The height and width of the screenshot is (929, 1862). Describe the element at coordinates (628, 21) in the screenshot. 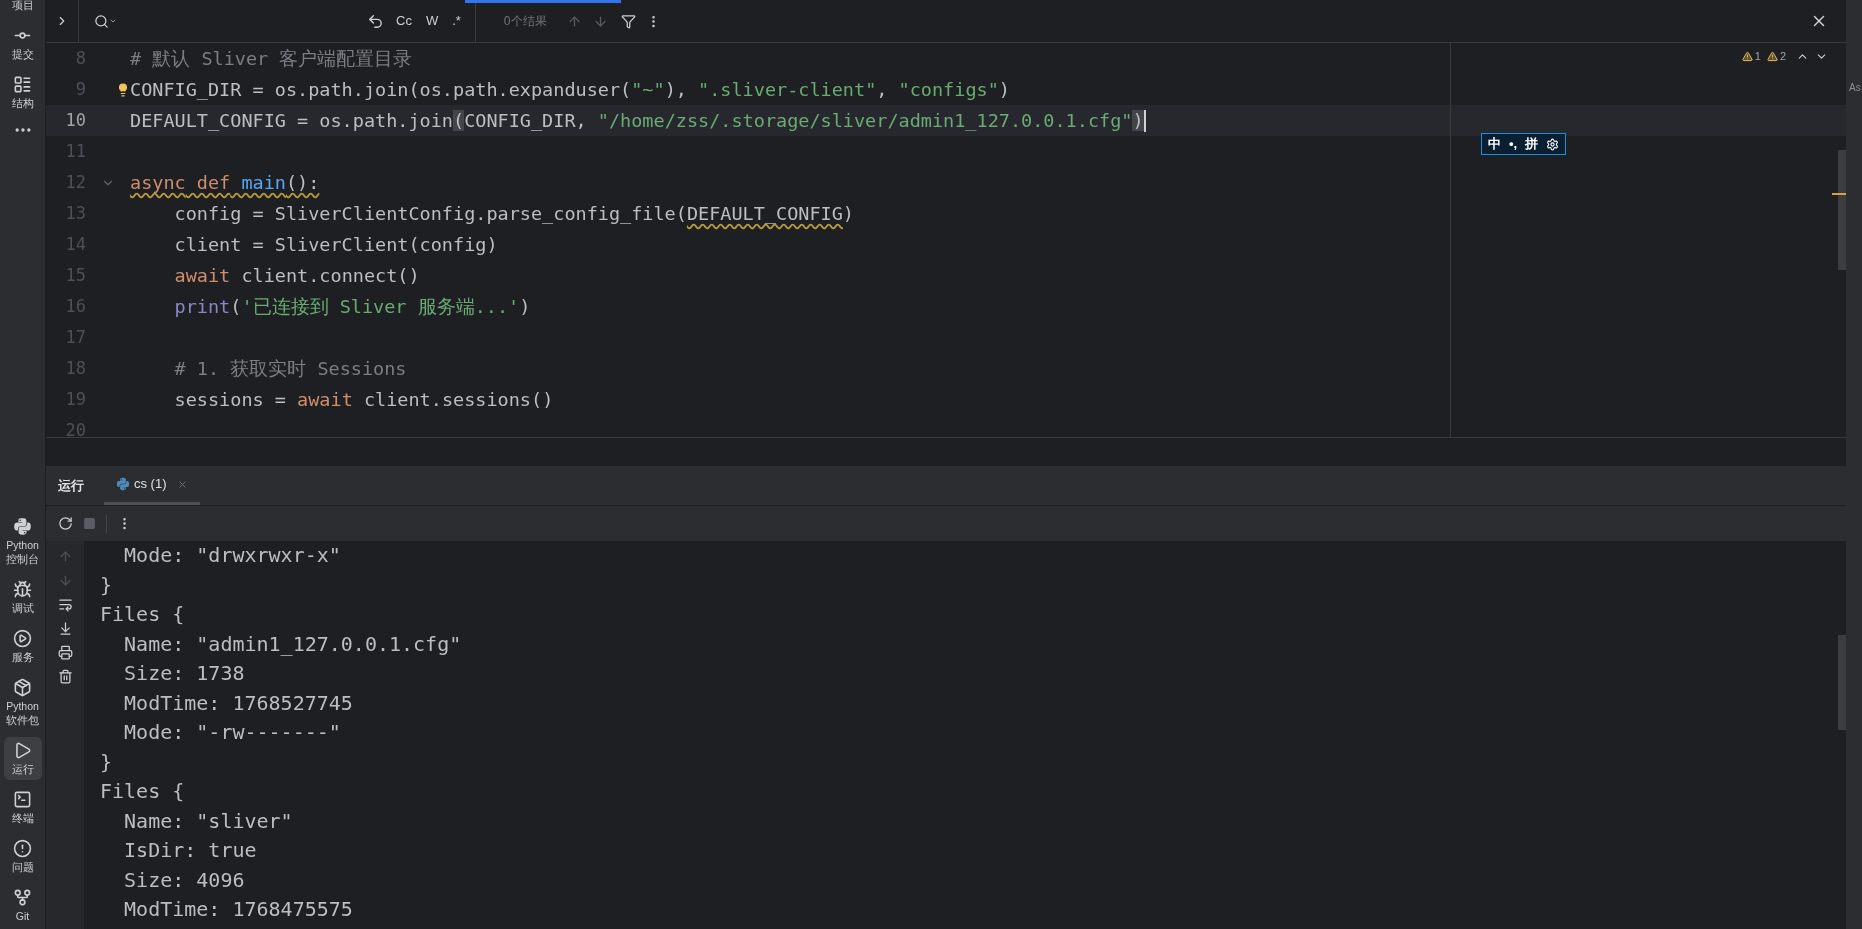

I see `filter-icon` at that location.